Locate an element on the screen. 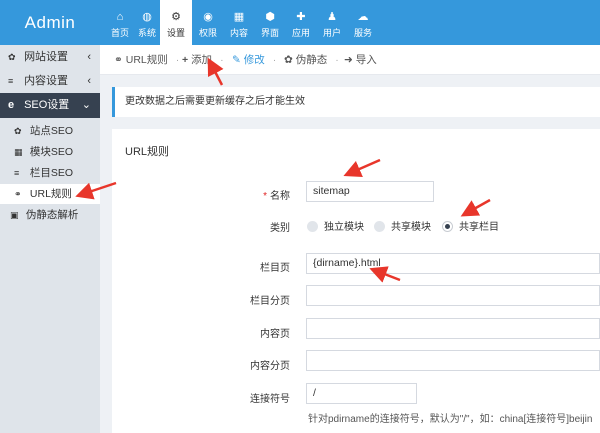  category-paging-label: 栏目分页 is located at coordinates (270, 301).